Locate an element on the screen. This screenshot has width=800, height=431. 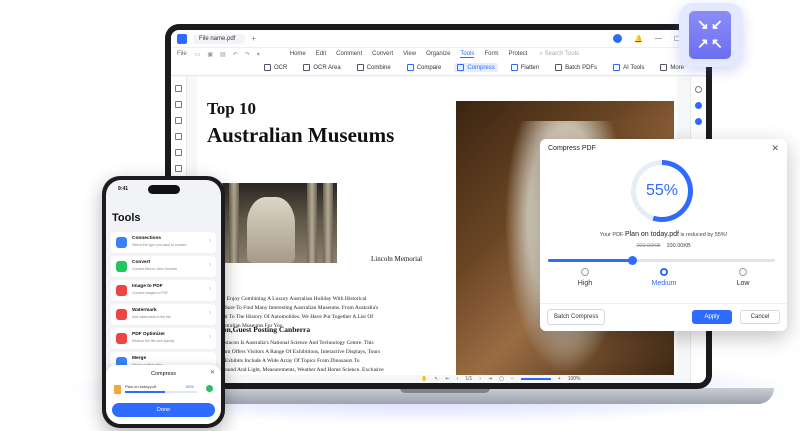
watermark-icon is located at coordinates (121, 314).